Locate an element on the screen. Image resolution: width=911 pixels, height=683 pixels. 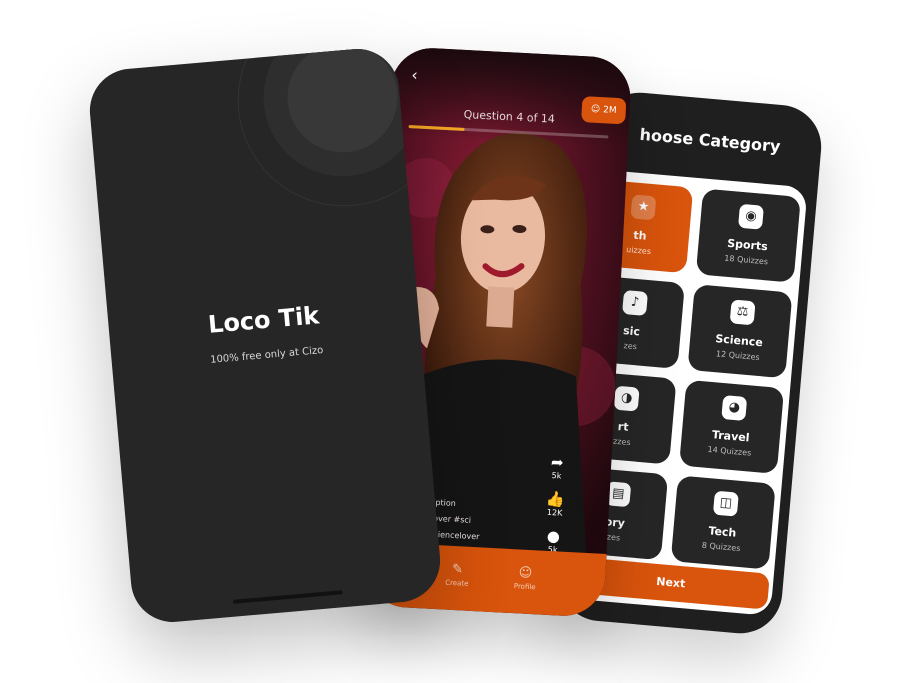
music-icon: ♪ is located at coordinates (635, 302).